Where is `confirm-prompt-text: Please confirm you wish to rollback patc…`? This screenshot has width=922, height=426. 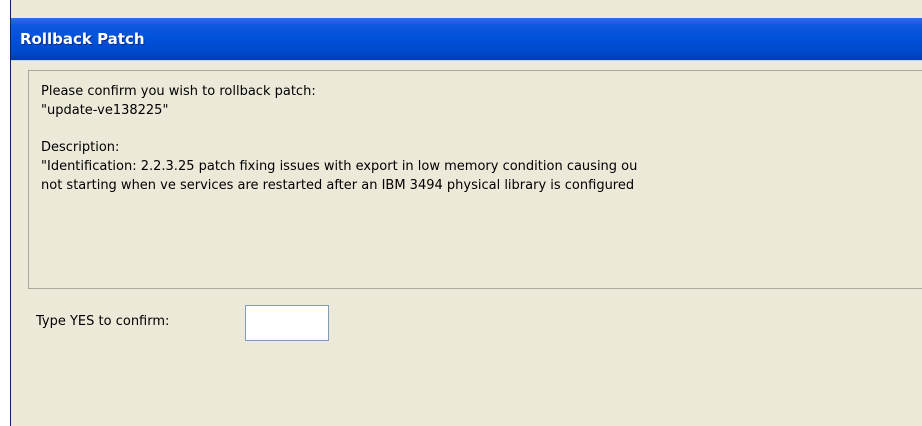
confirm-prompt-text: Please confirm you wish to rollback patc… is located at coordinates (178, 91).